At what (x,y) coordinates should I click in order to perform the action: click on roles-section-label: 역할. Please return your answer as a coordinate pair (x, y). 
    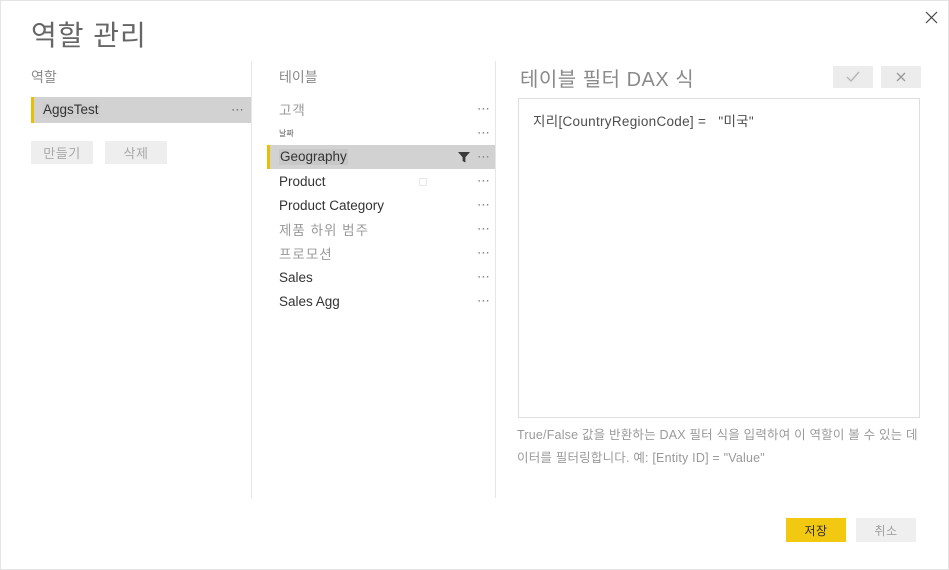
    Looking at the image, I should click on (44, 77).